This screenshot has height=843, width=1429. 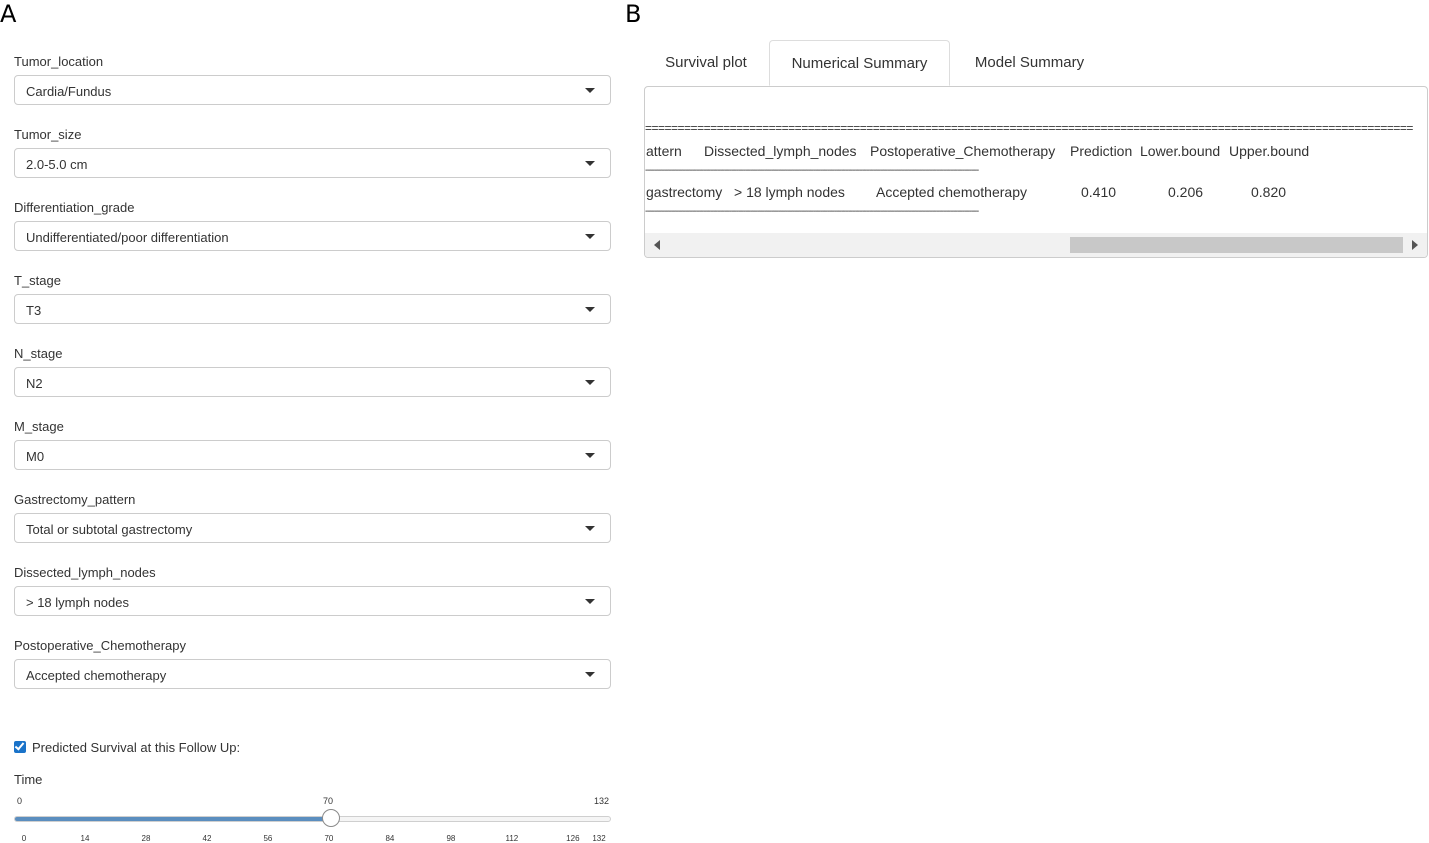 What do you see at coordinates (1029, 63) in the screenshot?
I see `tab-model-summary: Model Summary` at bounding box center [1029, 63].